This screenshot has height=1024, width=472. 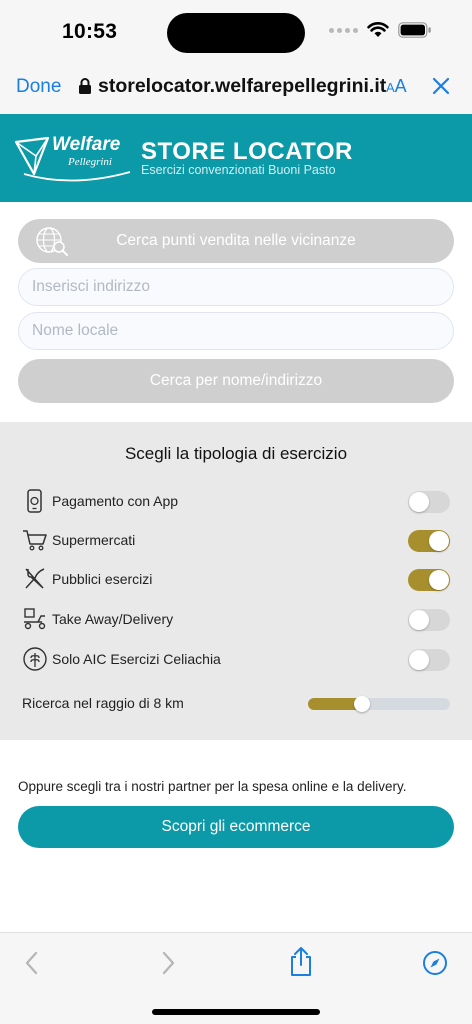 What do you see at coordinates (86, 144) in the screenshot?
I see `logo-wordmark: Welfare` at bounding box center [86, 144].